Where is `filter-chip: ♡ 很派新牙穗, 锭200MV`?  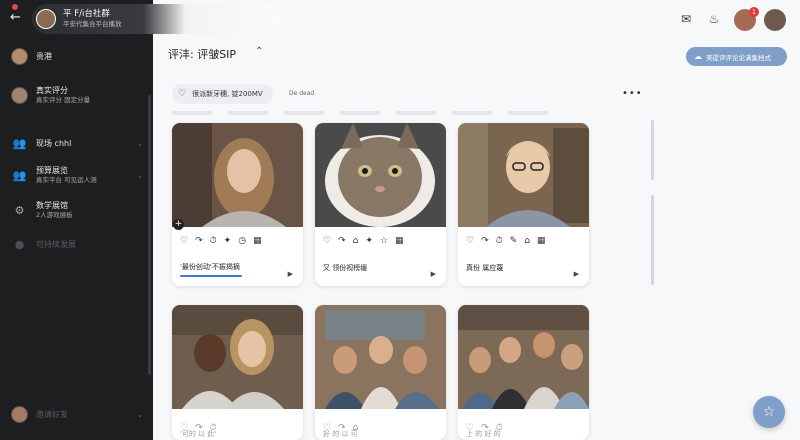
filter-chip: ♡ 很派新牙穗, 锭200MV is located at coordinates (222, 94).